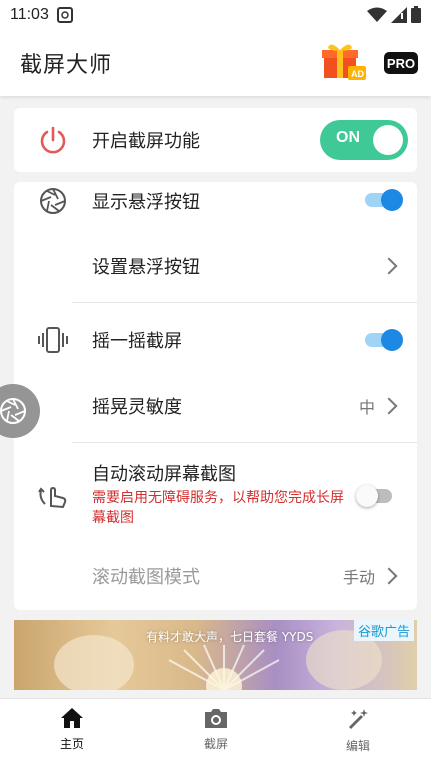  I want to click on nav-edit-label: 编辑, so click(357, 746).